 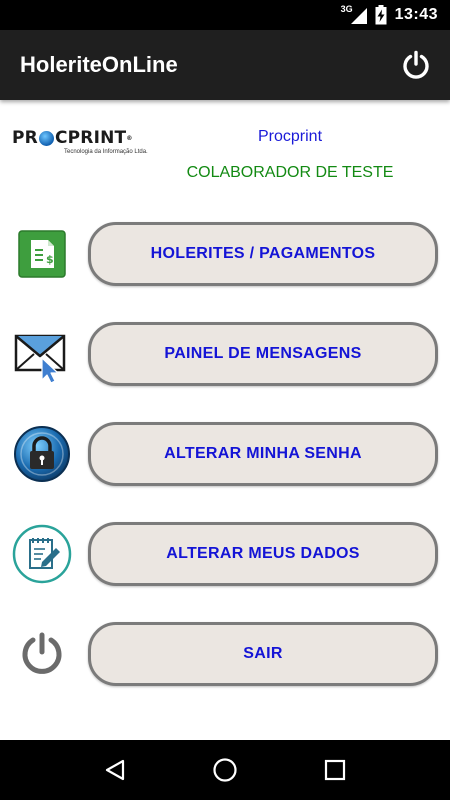 I want to click on change-password-button: ALTERAR MINHA SENHA, so click(x=263, y=454).